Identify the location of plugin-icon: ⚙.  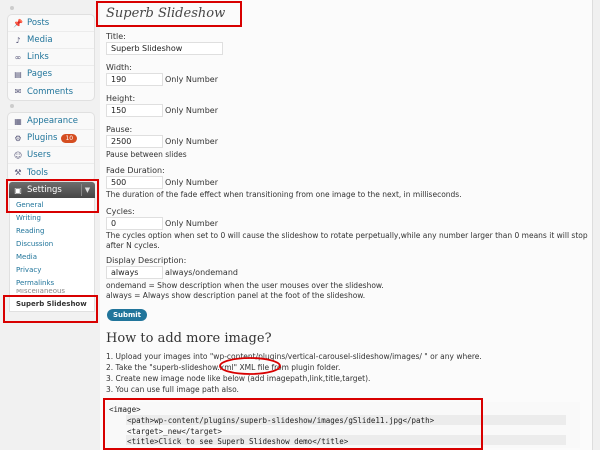
(18, 138).